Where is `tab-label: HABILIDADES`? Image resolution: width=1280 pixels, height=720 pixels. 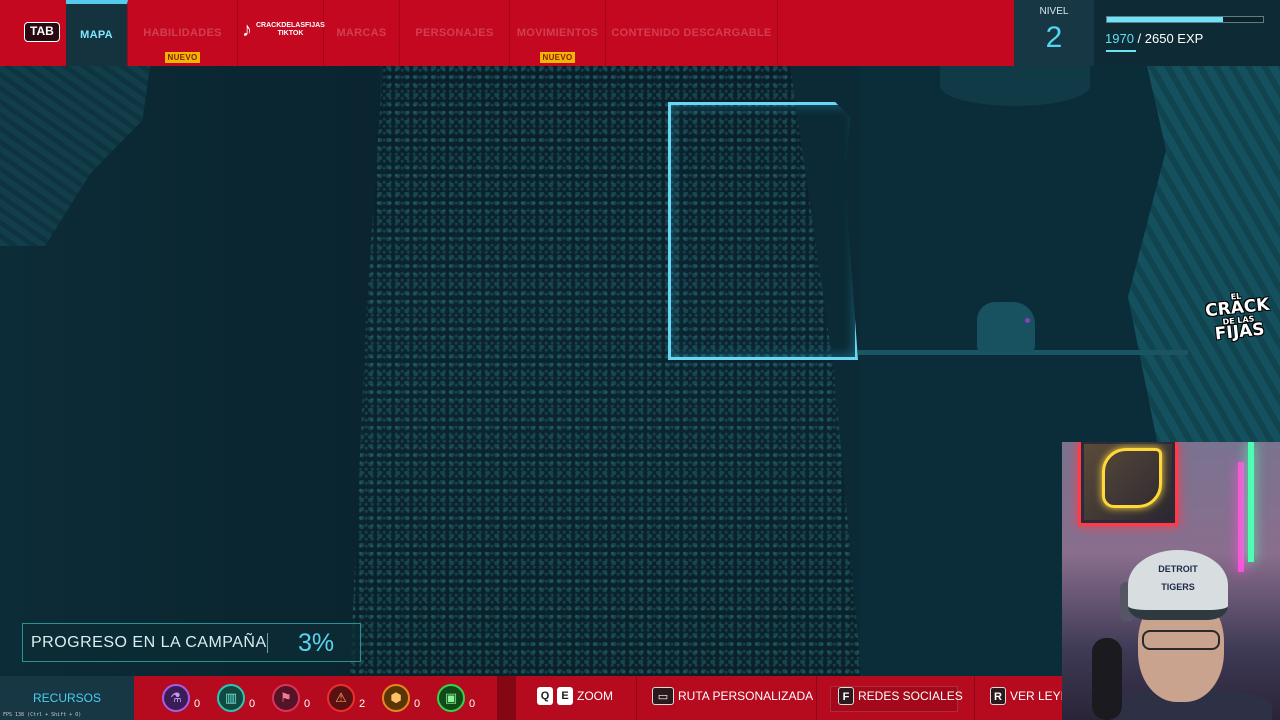
tab-label: HABILIDADES is located at coordinates (182, 33).